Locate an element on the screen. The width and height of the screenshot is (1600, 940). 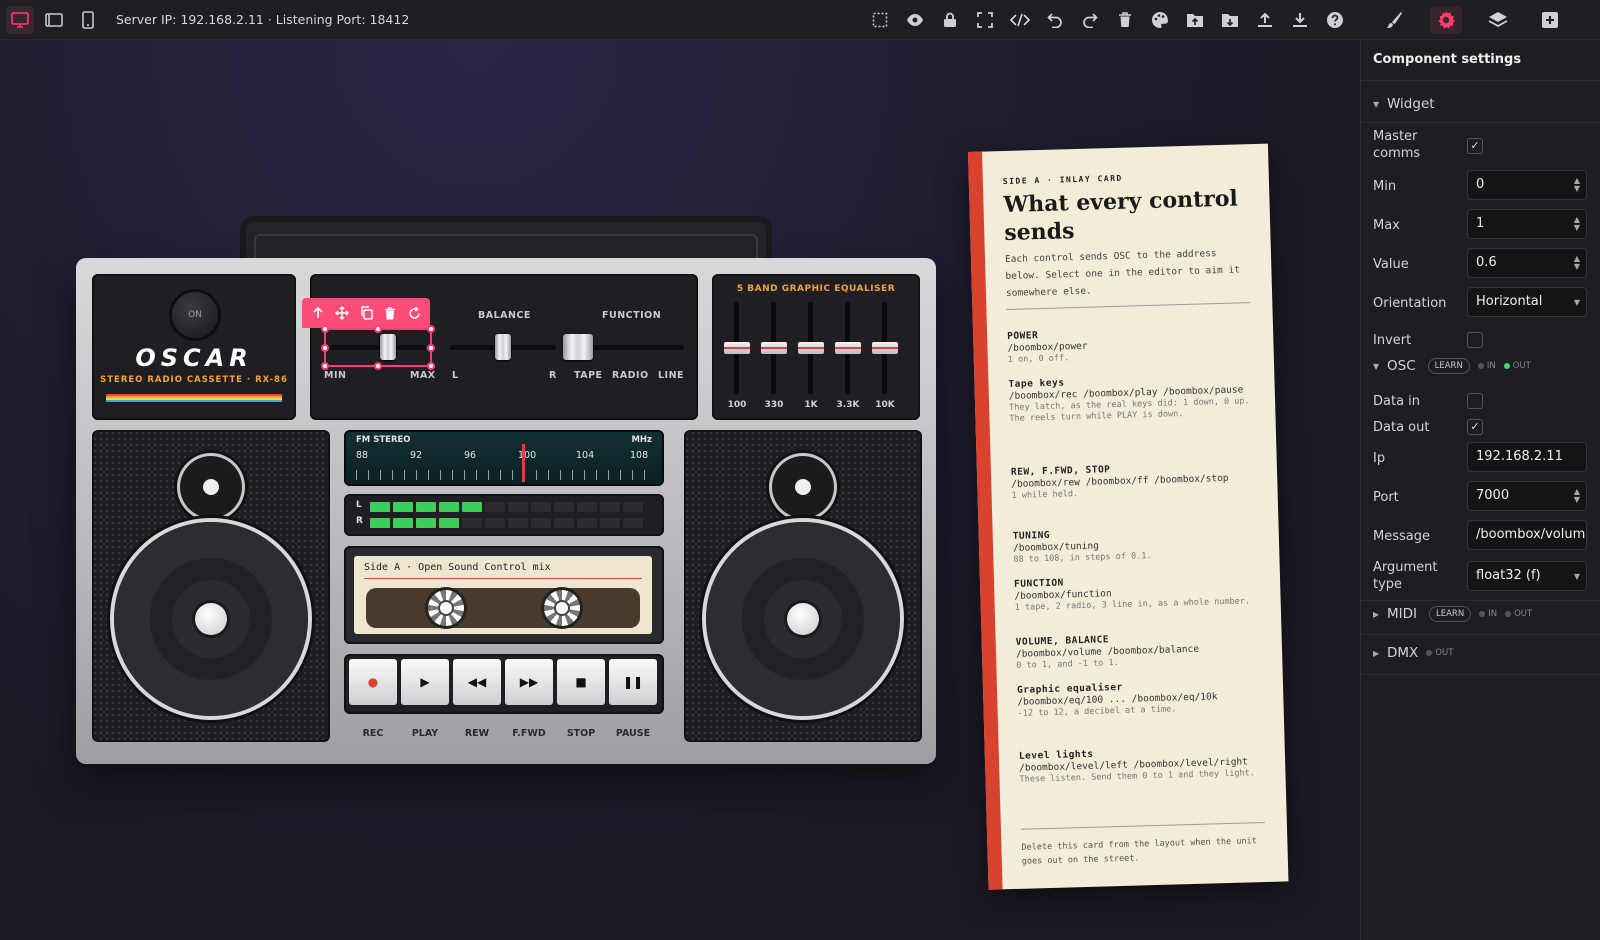
undo-button is located at coordinates (1055, 20).